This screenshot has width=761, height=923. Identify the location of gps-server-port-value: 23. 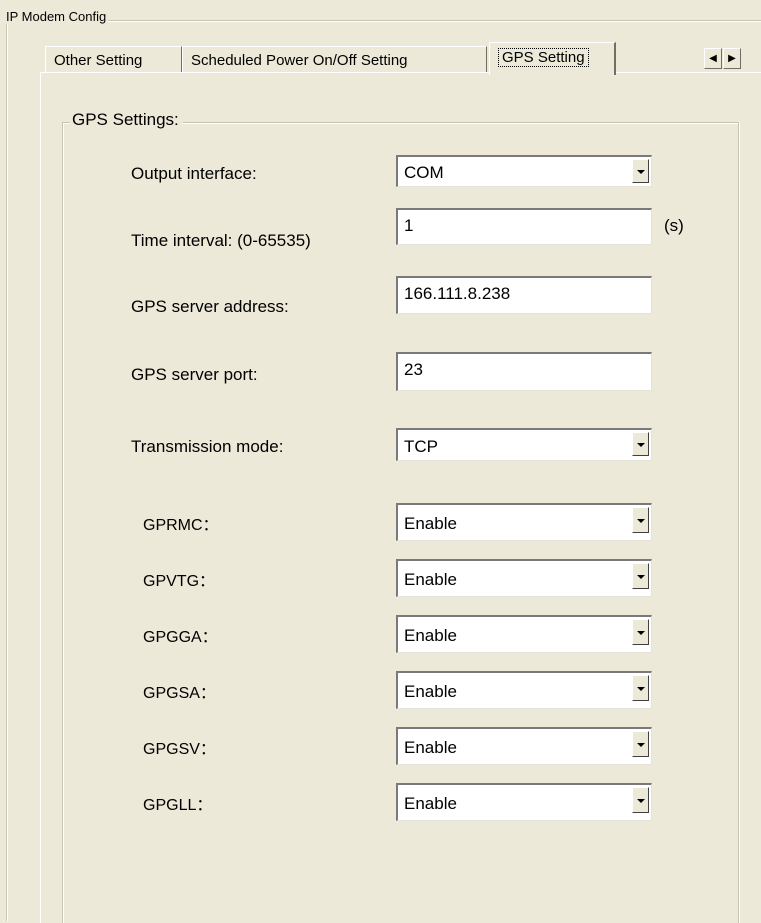
(413, 369).